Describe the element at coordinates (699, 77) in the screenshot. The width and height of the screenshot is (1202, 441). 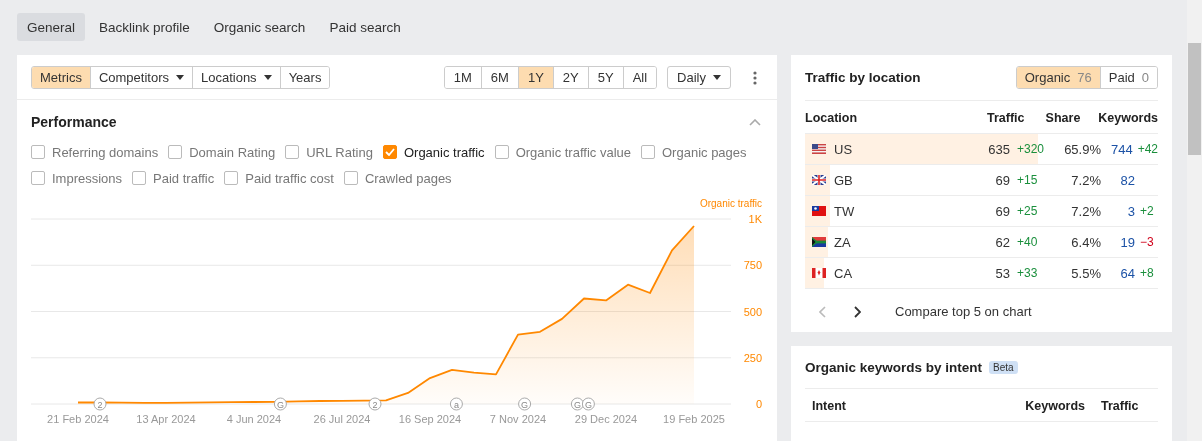
I see `interval-dropdown: Daily` at that location.